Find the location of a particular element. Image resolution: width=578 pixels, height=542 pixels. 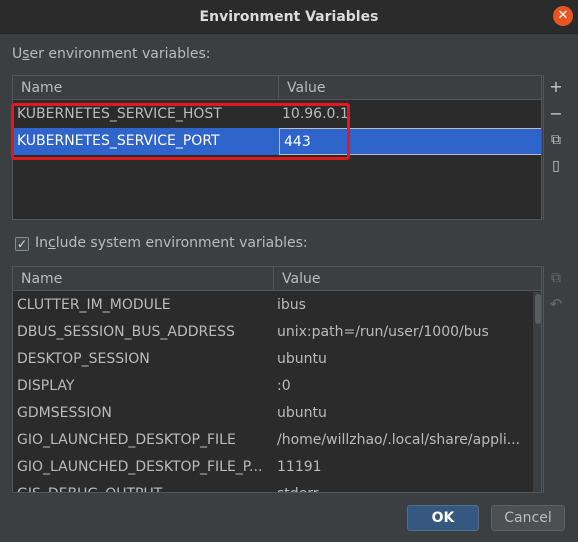

table-row: GDMSESSION ubuntu is located at coordinates (273, 413).